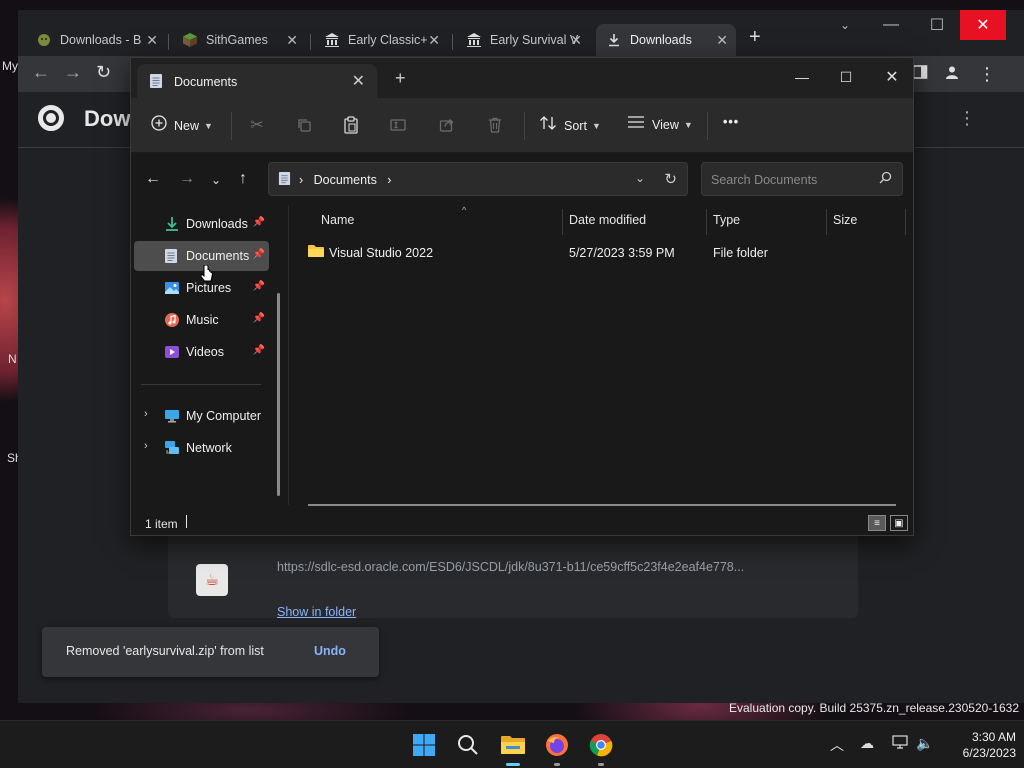 This screenshot has width=1024, height=768. Describe the element at coordinates (978, 745) in the screenshot. I see `system-clock: 3:30 AM 6/23/2023` at that location.